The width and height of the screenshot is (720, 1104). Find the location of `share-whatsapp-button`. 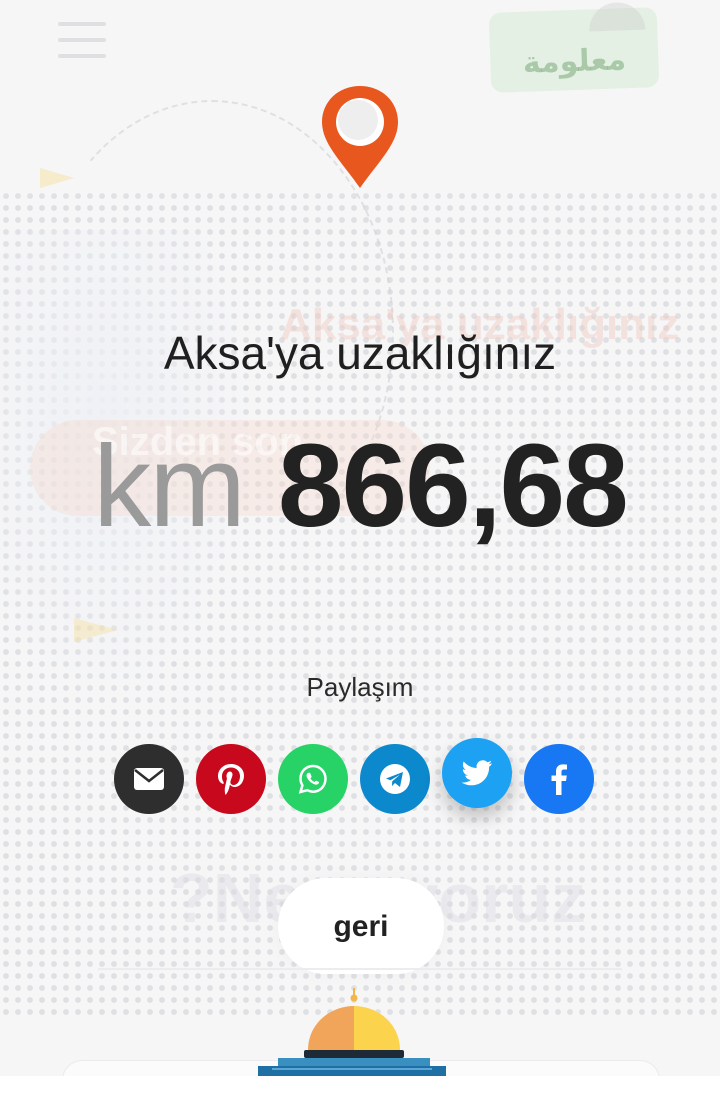

share-whatsapp-button is located at coordinates (313, 779).